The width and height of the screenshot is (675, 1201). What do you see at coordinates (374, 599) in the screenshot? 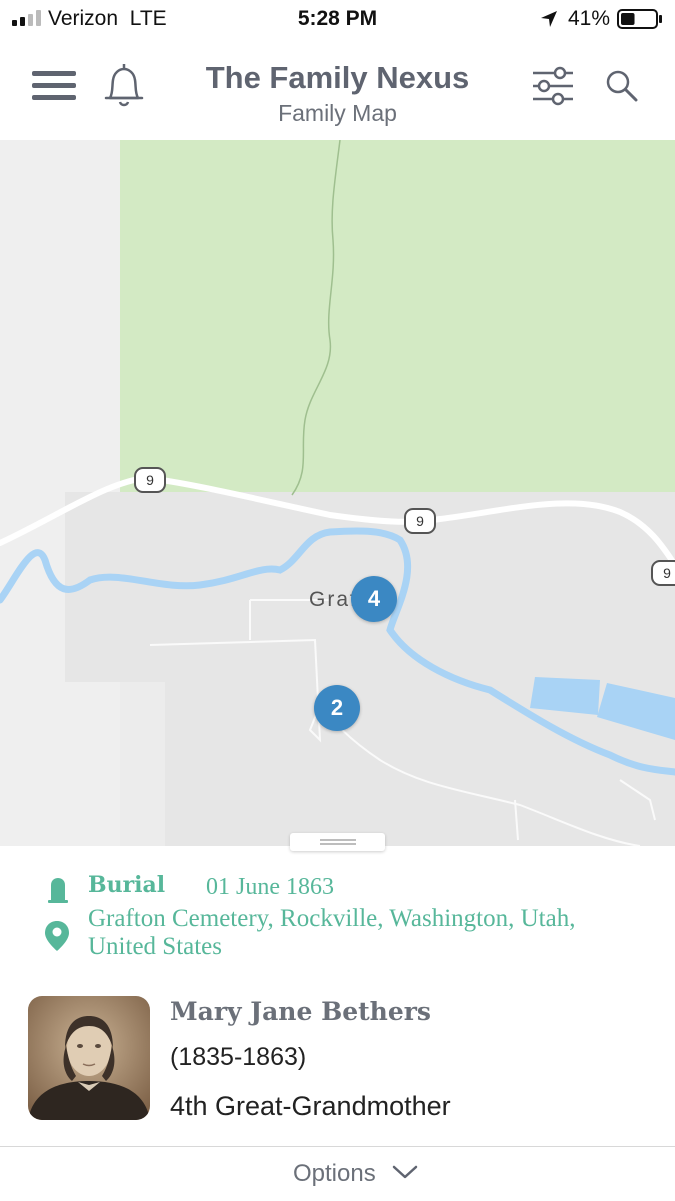
I see `map-cluster-marker: 4` at bounding box center [374, 599].